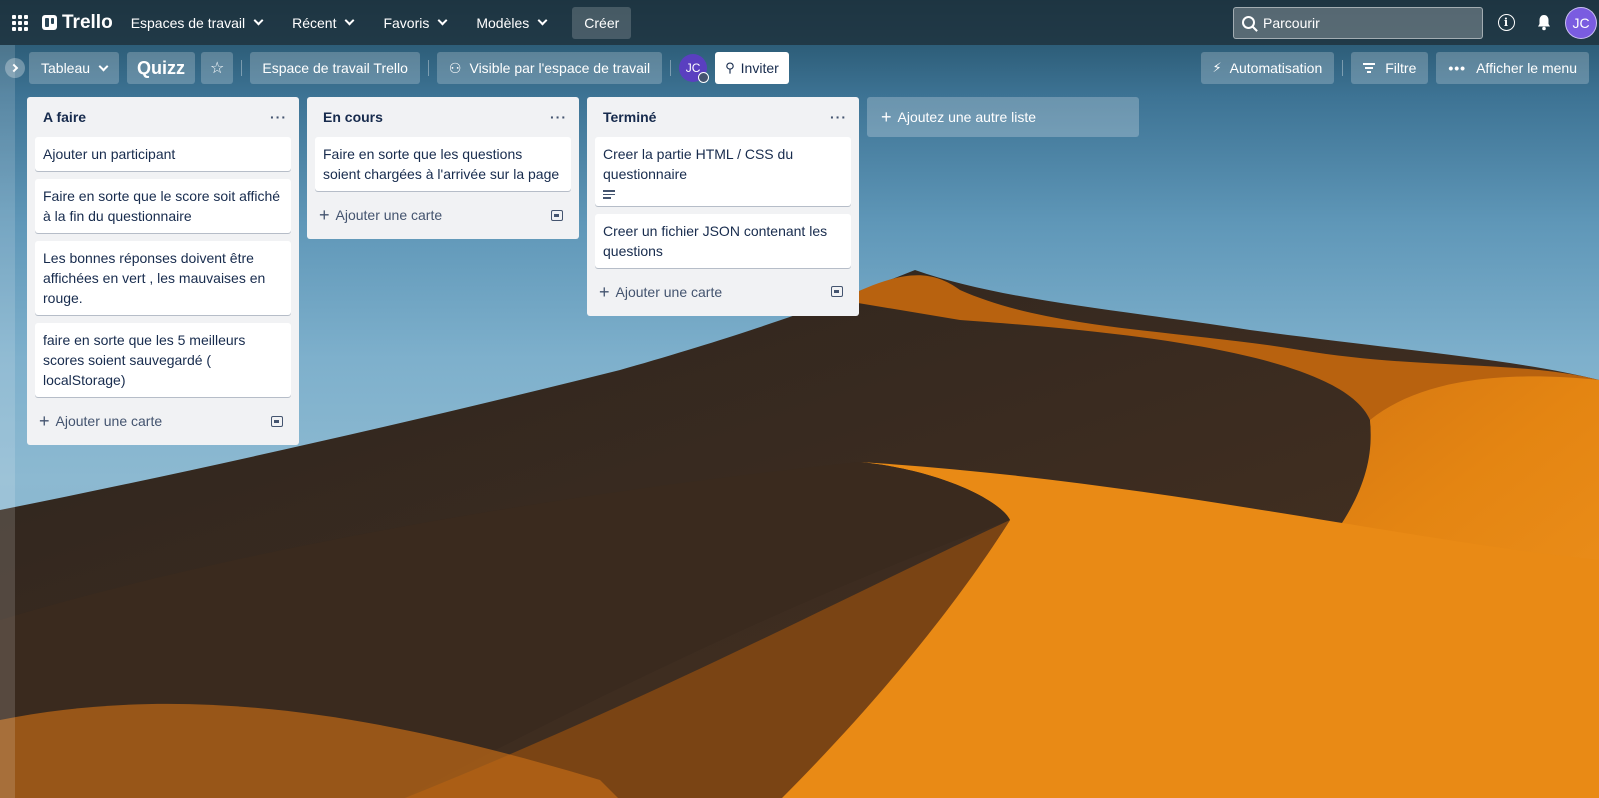 Image resolution: width=1599 pixels, height=798 pixels. What do you see at coordinates (1401, 68) in the screenshot?
I see `filter-label: Filtre` at bounding box center [1401, 68].